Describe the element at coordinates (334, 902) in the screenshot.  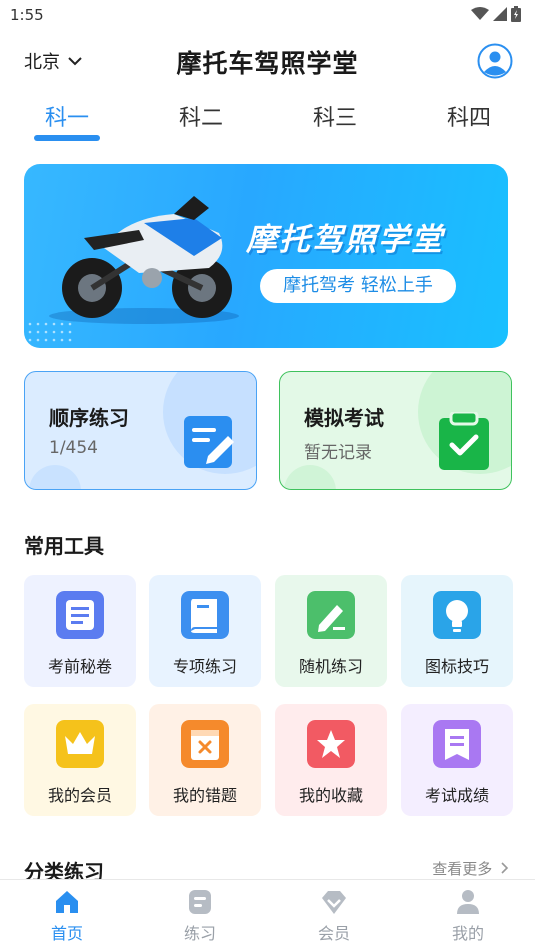
I see `diamond-icon` at that location.